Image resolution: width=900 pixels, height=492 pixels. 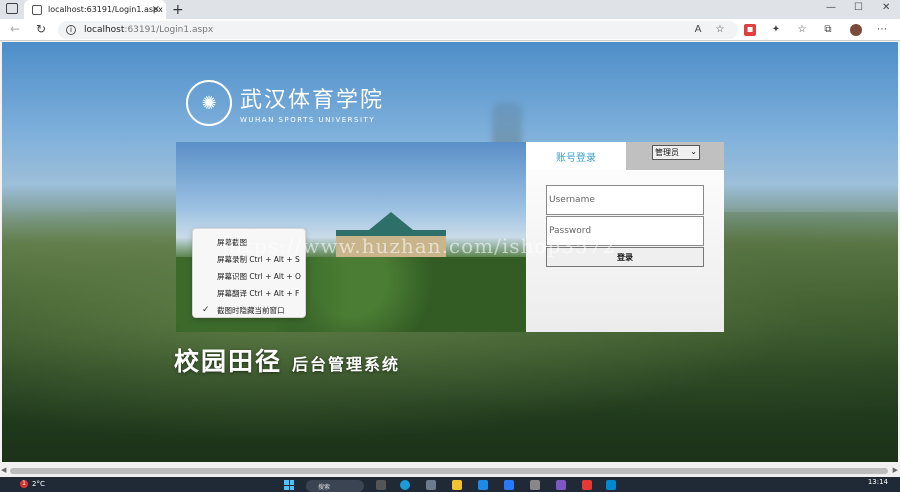 I want to click on store-icon, so click(x=431, y=485).